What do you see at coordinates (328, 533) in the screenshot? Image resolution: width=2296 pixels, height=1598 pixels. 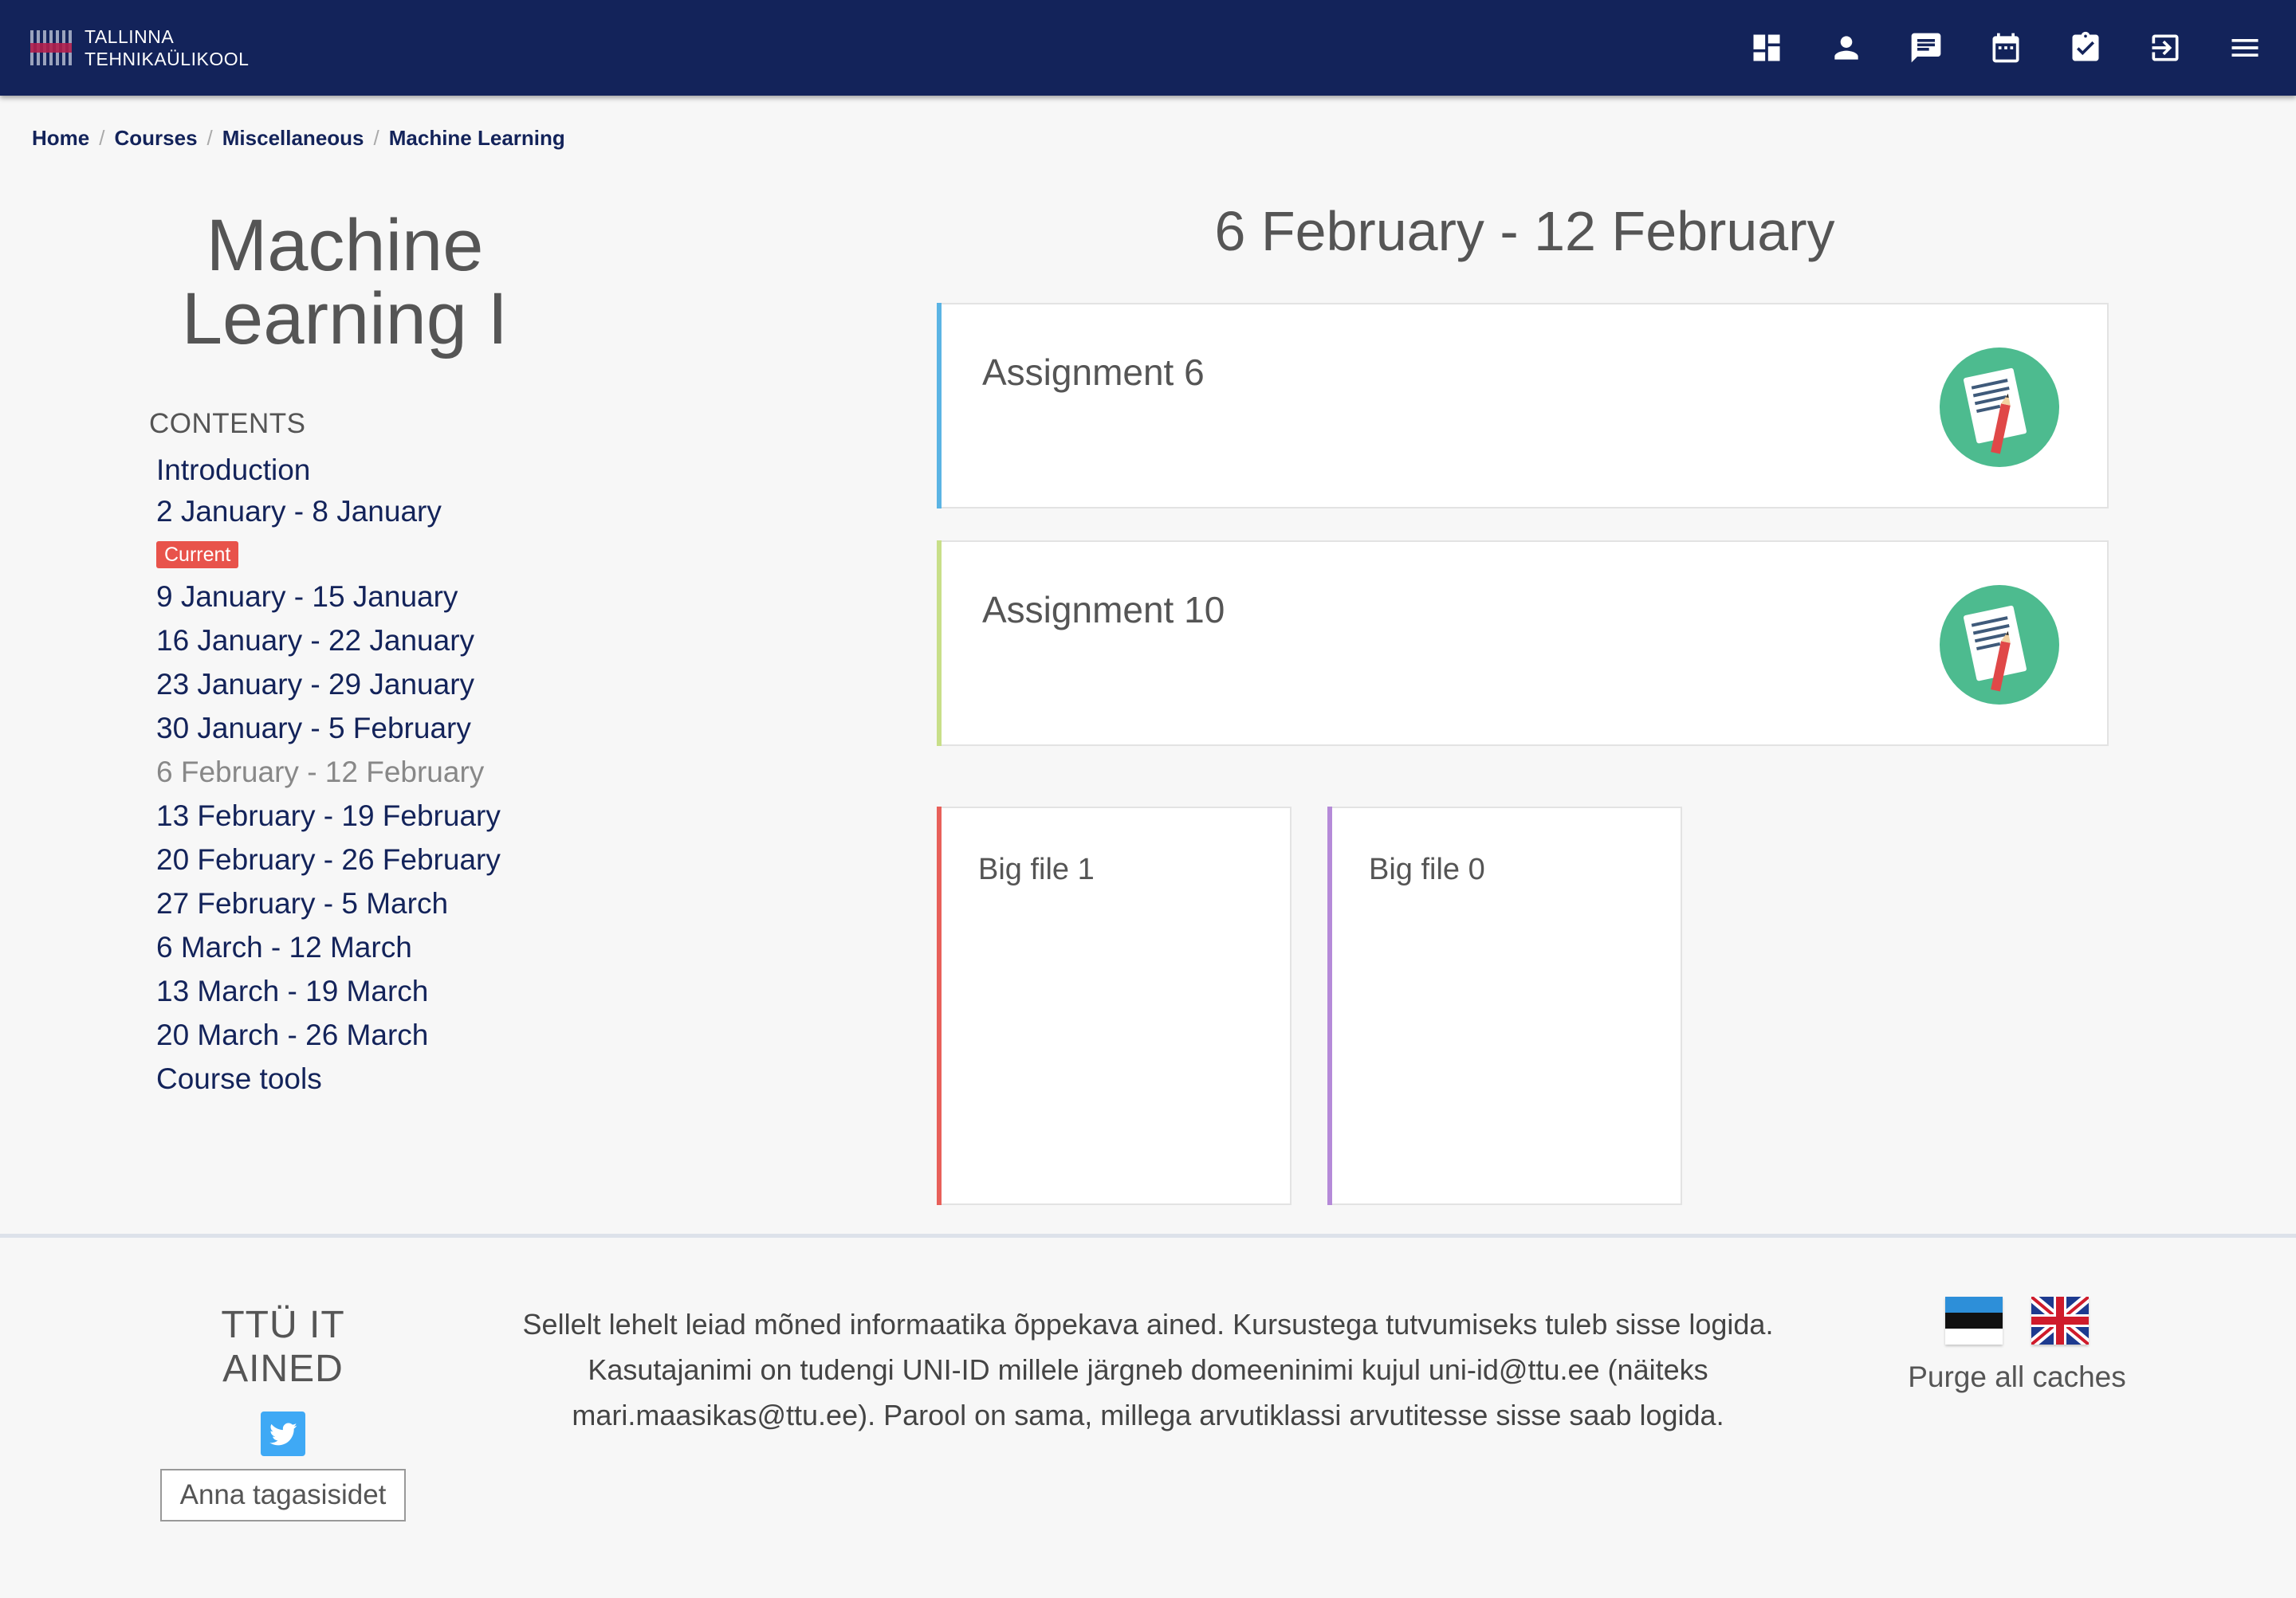 I see `toc-item: 2 January - 8 January Current` at bounding box center [328, 533].